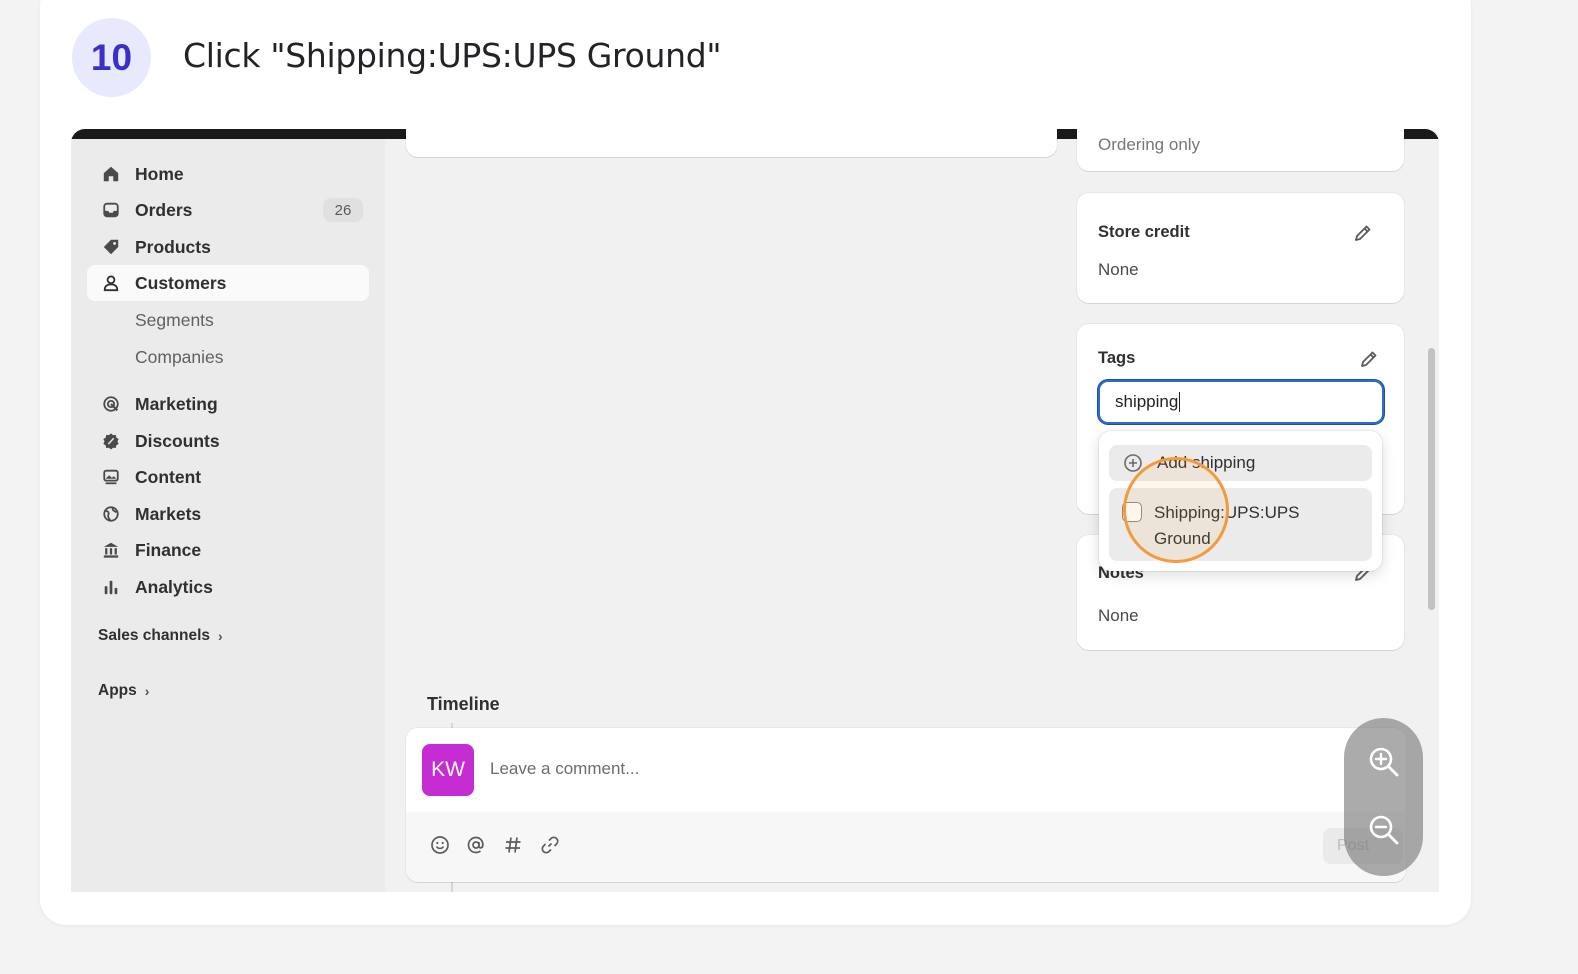  I want to click on sidebar-item-label: Orders, so click(164, 209).